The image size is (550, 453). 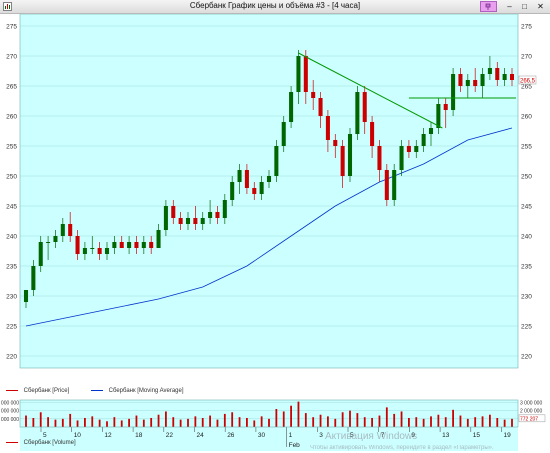 What do you see at coordinates (12, 442) in the screenshot?
I see `legend-volume-swatch` at bounding box center [12, 442].